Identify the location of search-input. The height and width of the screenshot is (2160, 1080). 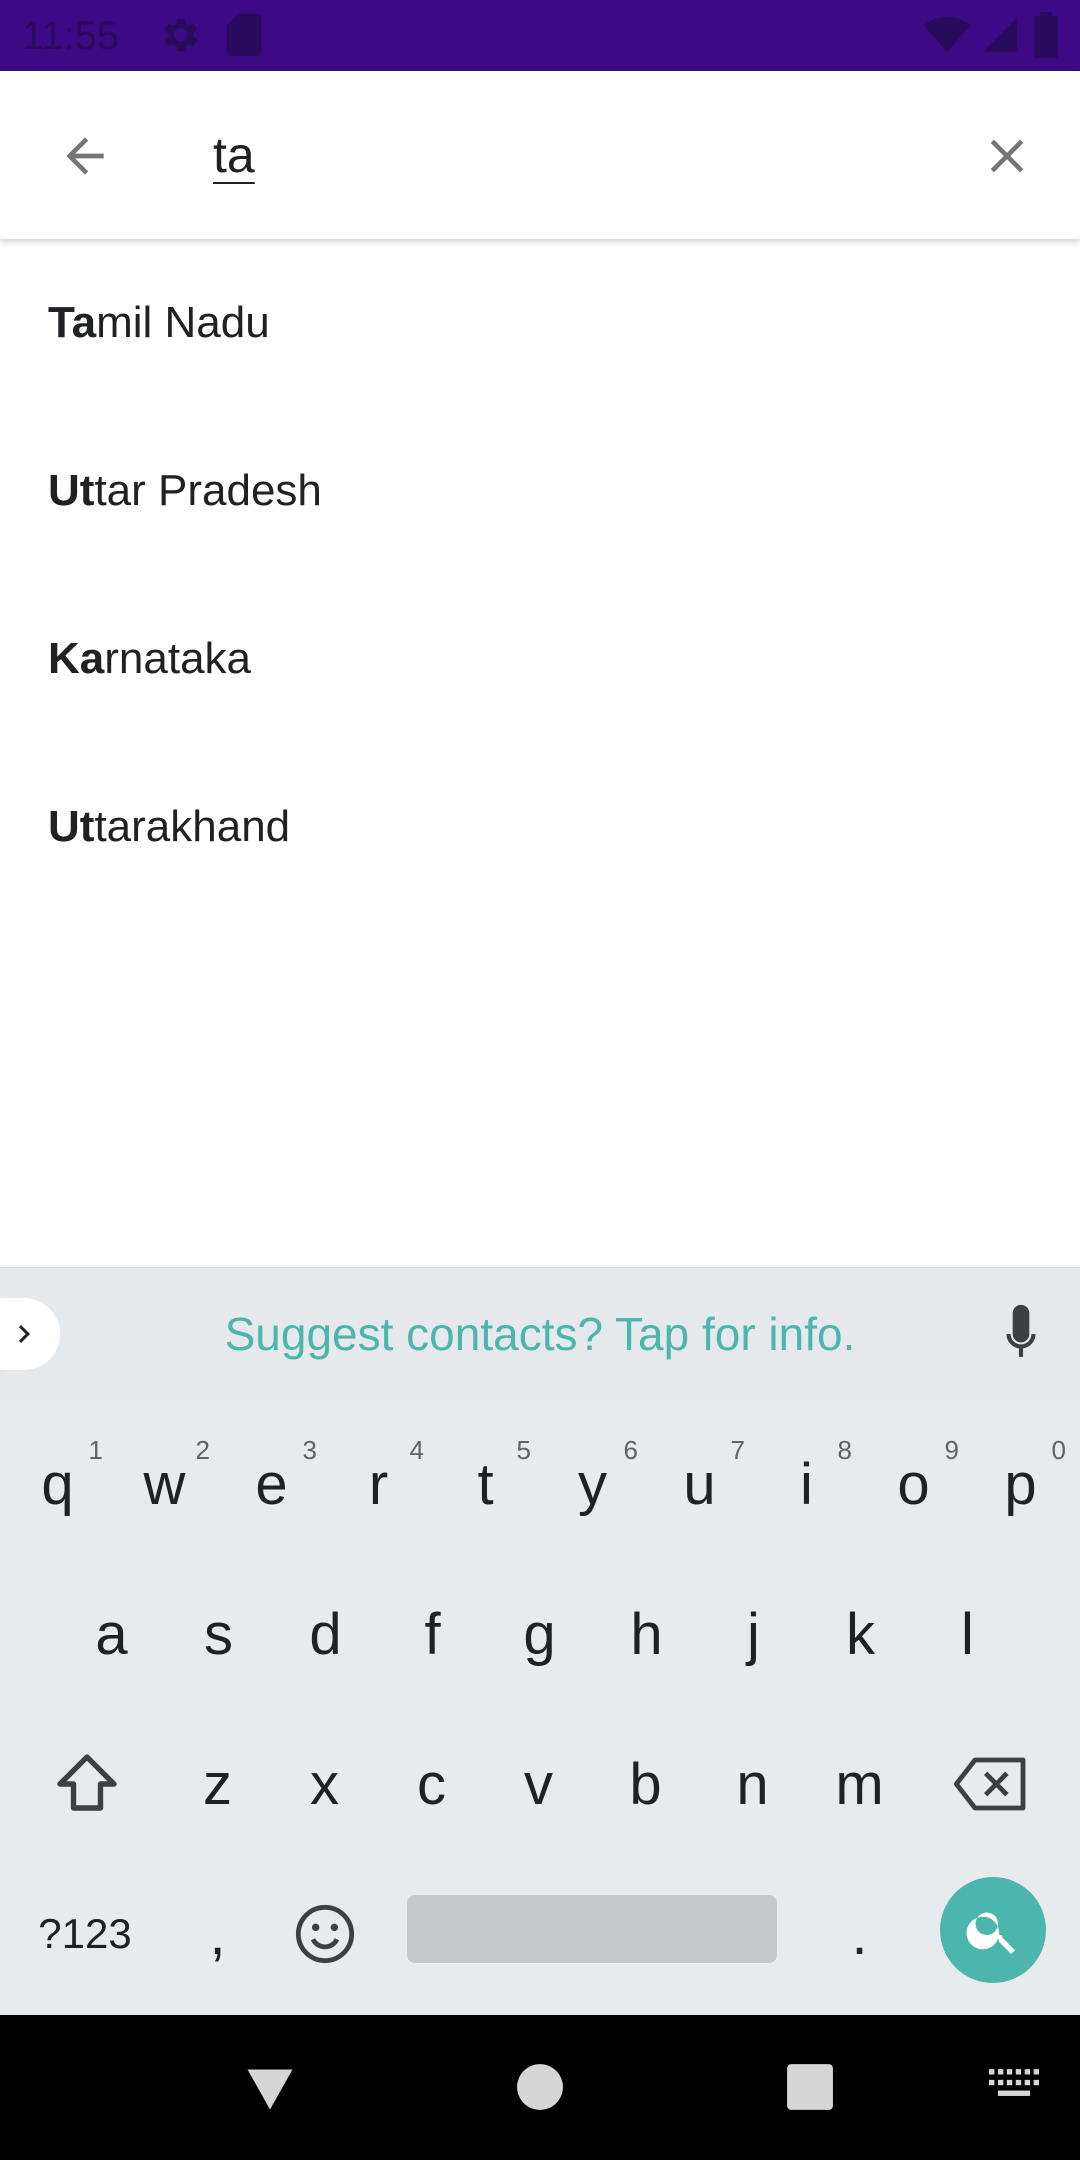
(563, 155).